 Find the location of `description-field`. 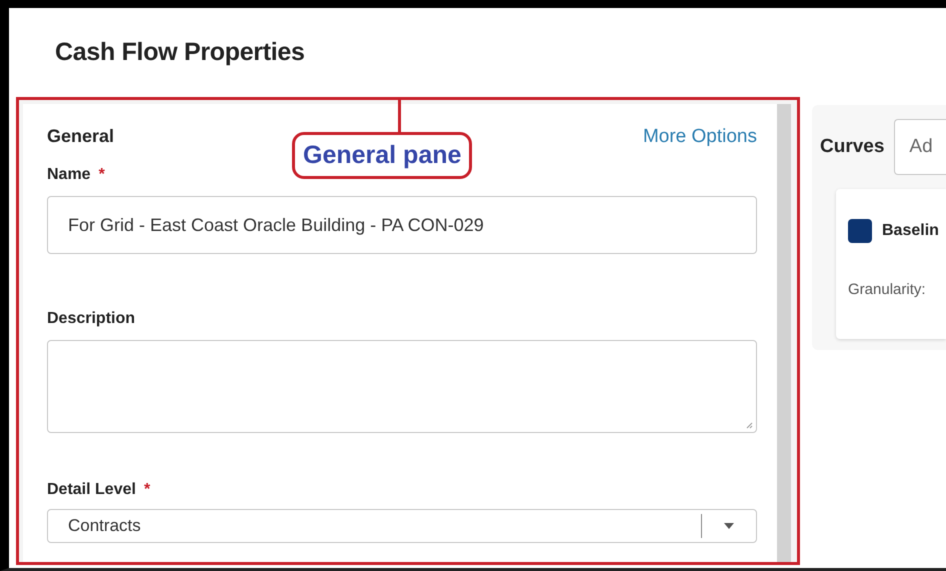

description-field is located at coordinates (402, 386).